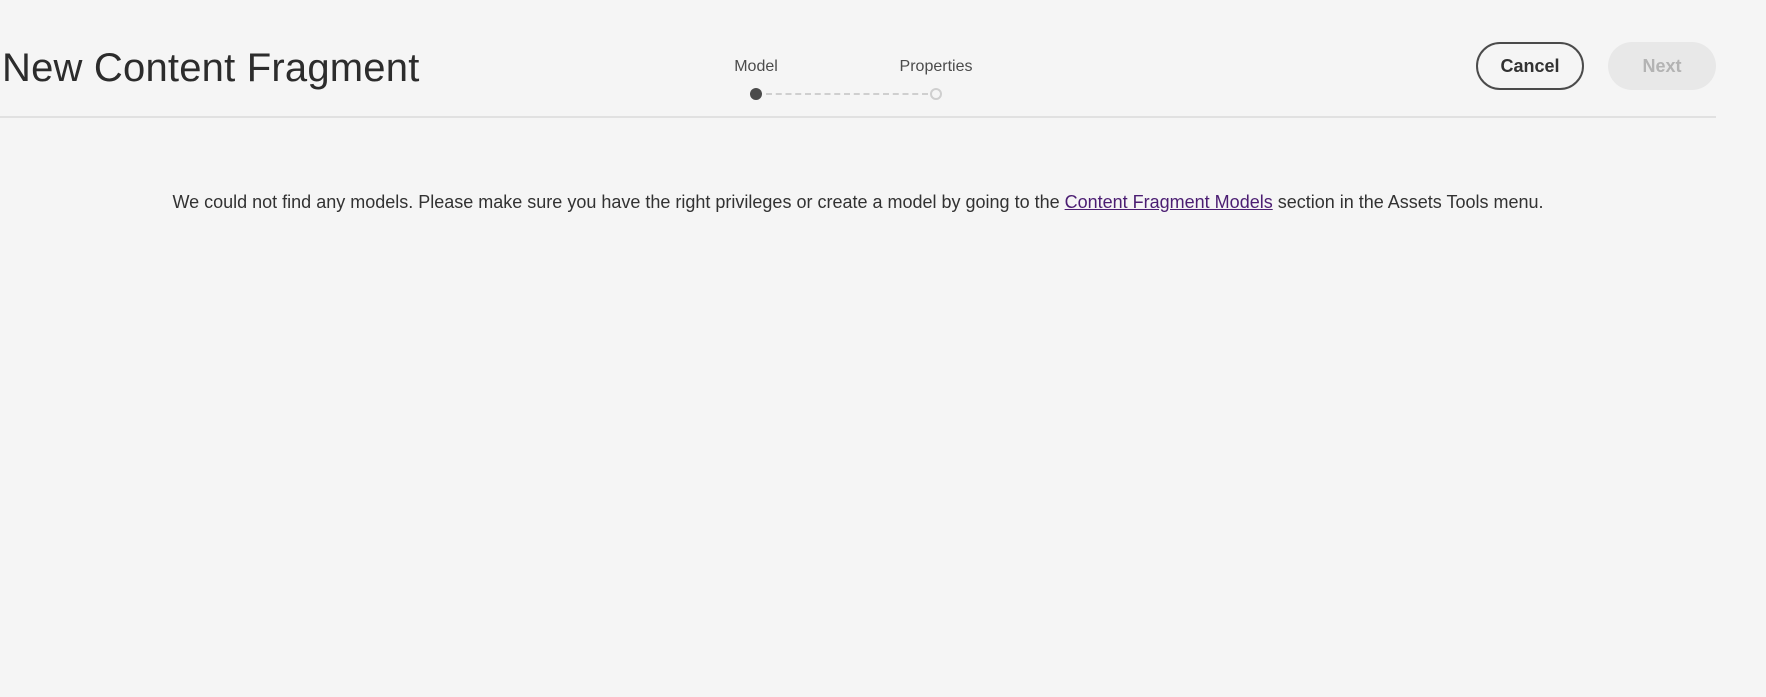  Describe the element at coordinates (1662, 66) in the screenshot. I see `next-button: Next` at that location.